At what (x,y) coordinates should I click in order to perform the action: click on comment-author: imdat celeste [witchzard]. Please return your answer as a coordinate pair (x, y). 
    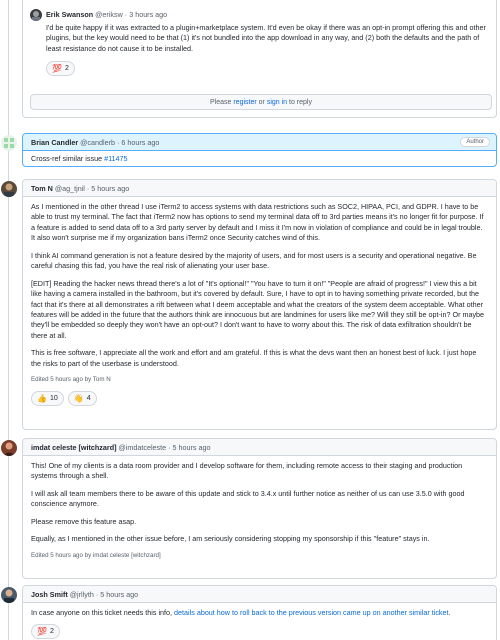
    Looking at the image, I should click on (73, 447).